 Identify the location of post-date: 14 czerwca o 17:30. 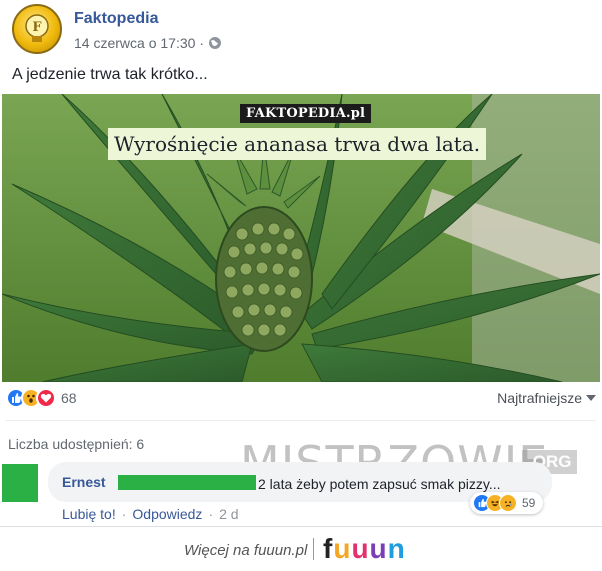
(134, 43).